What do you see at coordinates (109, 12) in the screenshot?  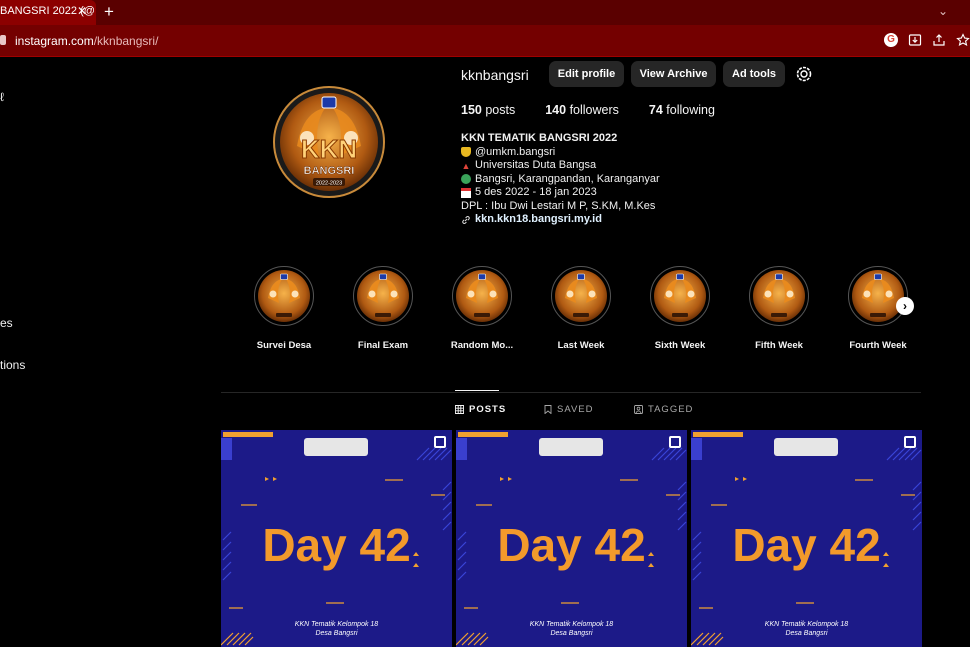 I see `new-tab-icon: +` at bounding box center [109, 12].